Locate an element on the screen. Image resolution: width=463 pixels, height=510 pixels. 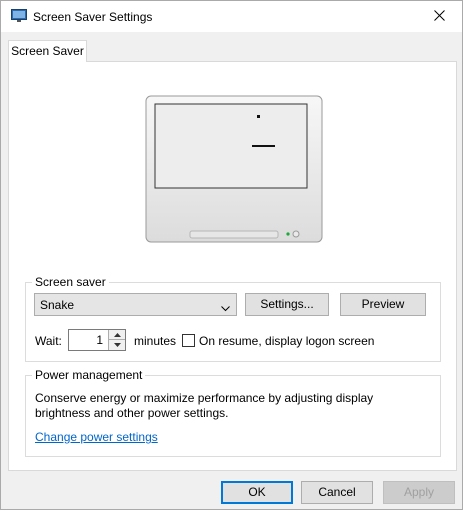
ok-button: OK is located at coordinates (257, 492).